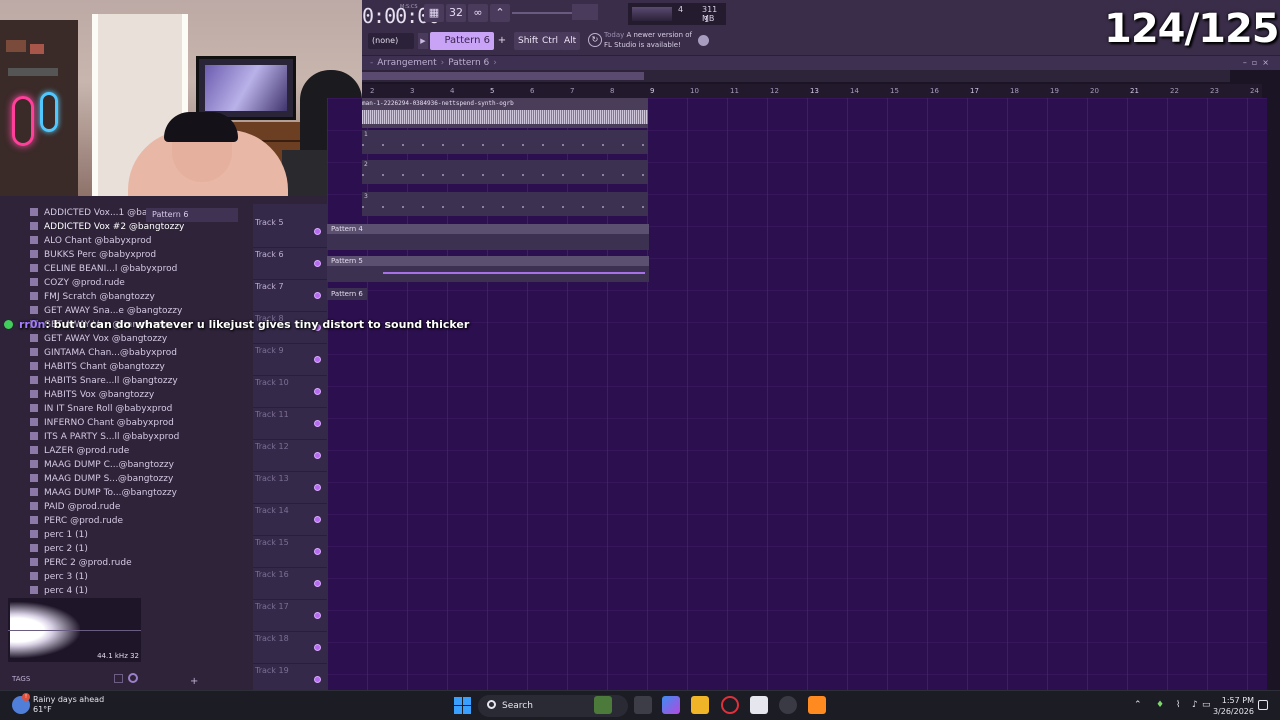 The image size is (1280, 720). I want to click on track-header: Track 7, so click(290, 296).